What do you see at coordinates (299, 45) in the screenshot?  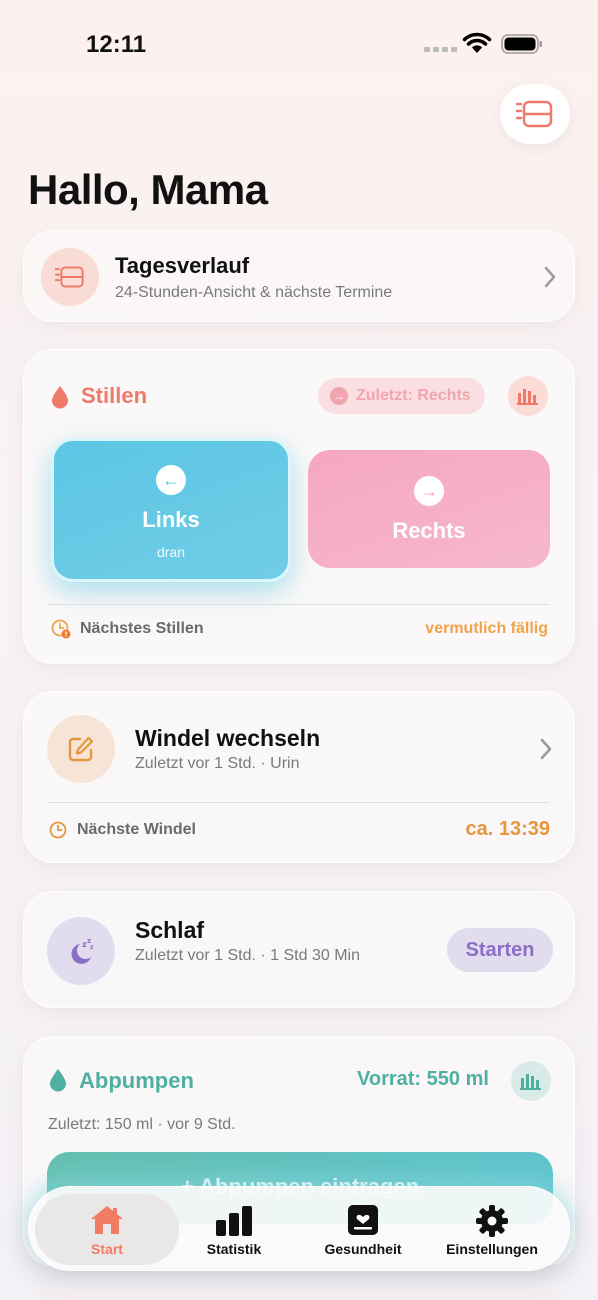 I see `status-bar: 12:11` at bounding box center [299, 45].